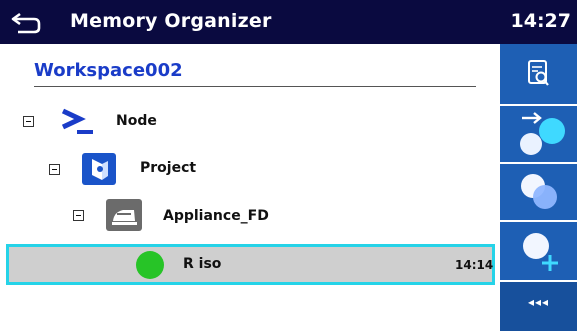  Describe the element at coordinates (28, 121) in the screenshot. I see `collapse-node-toggle` at that location.